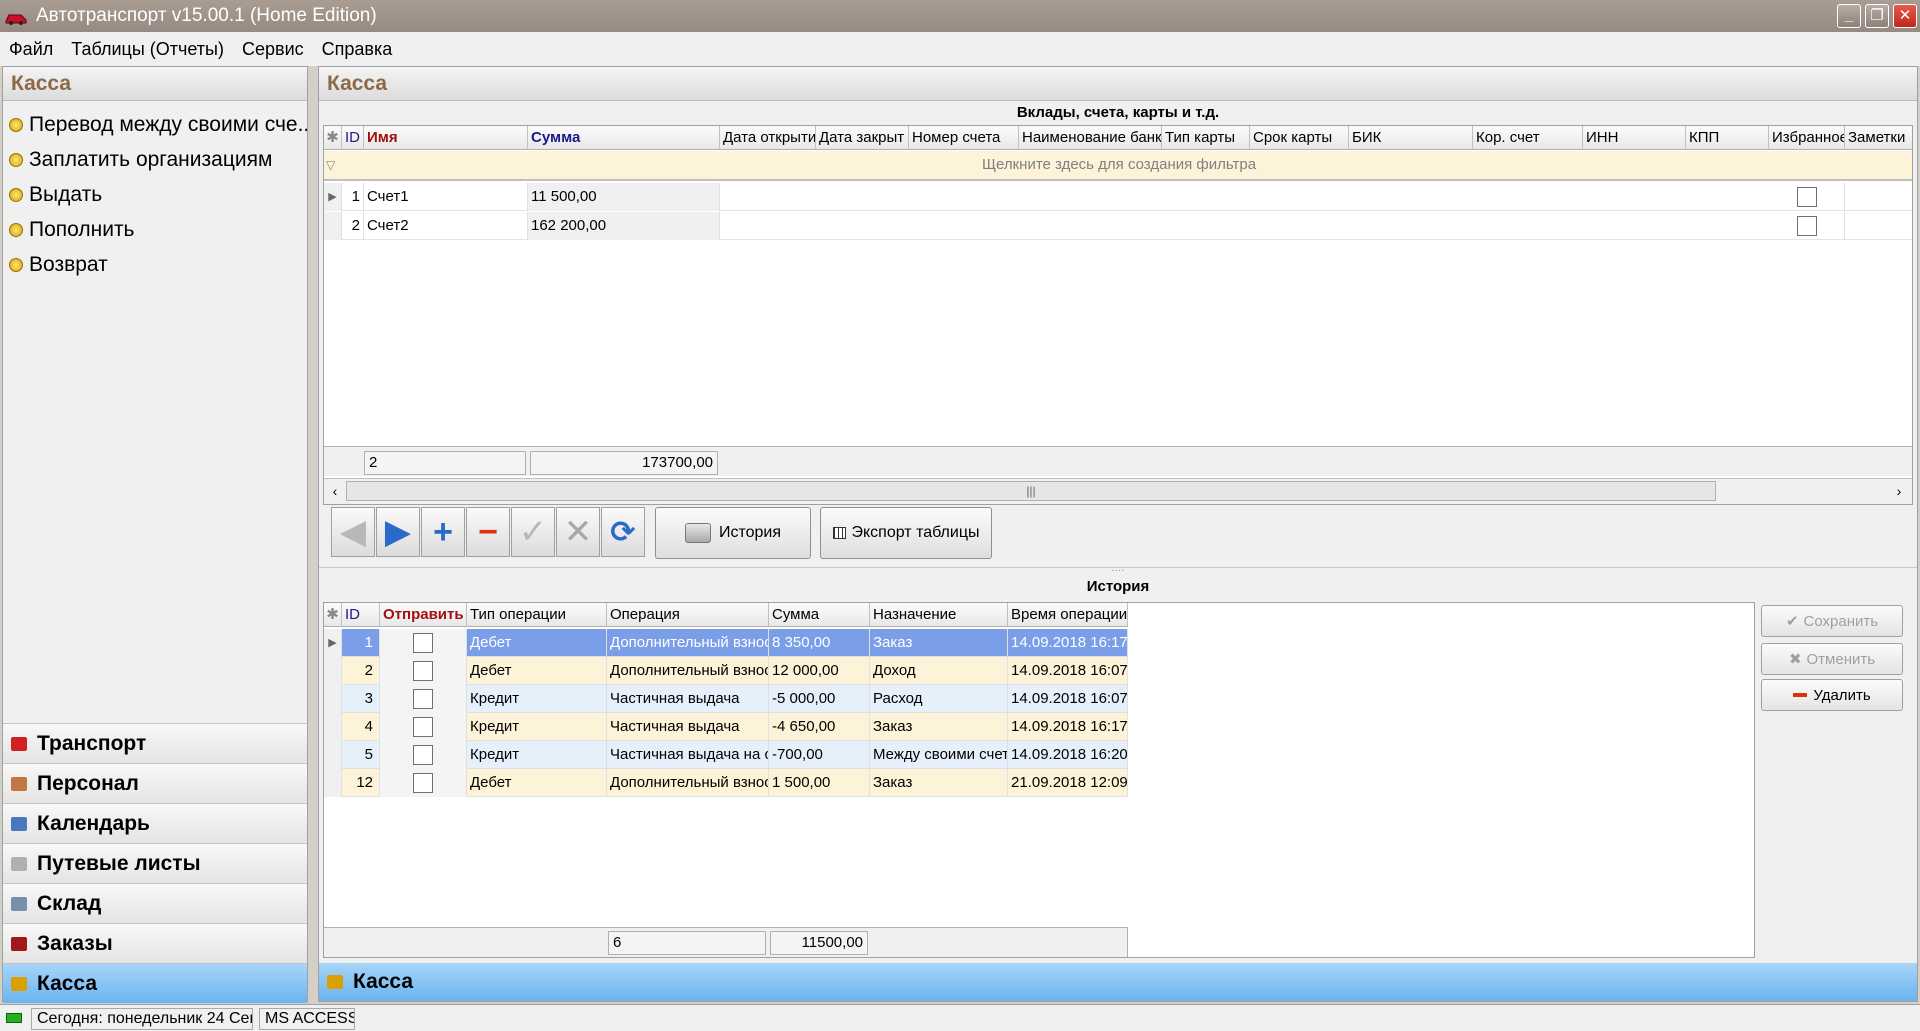 Image resolution: width=1920 pixels, height=1031 pixels. Describe the element at coordinates (155, 823) in the screenshot. I see `nav-calendar: Календарь` at that location.